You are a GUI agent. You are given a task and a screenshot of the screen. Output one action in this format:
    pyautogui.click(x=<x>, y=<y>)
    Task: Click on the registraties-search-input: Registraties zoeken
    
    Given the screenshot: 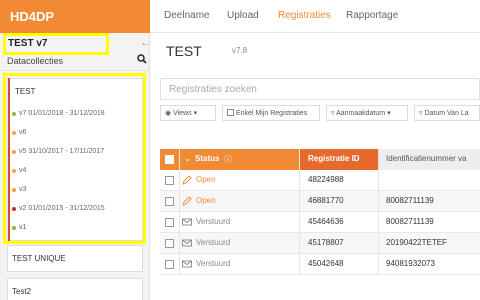 What is the action you would take?
    pyautogui.click(x=320, y=89)
    